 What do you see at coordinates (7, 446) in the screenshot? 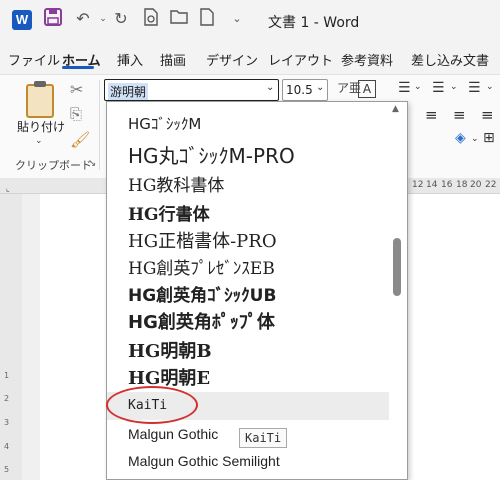
I see `vruler-number: 4` at bounding box center [7, 446].